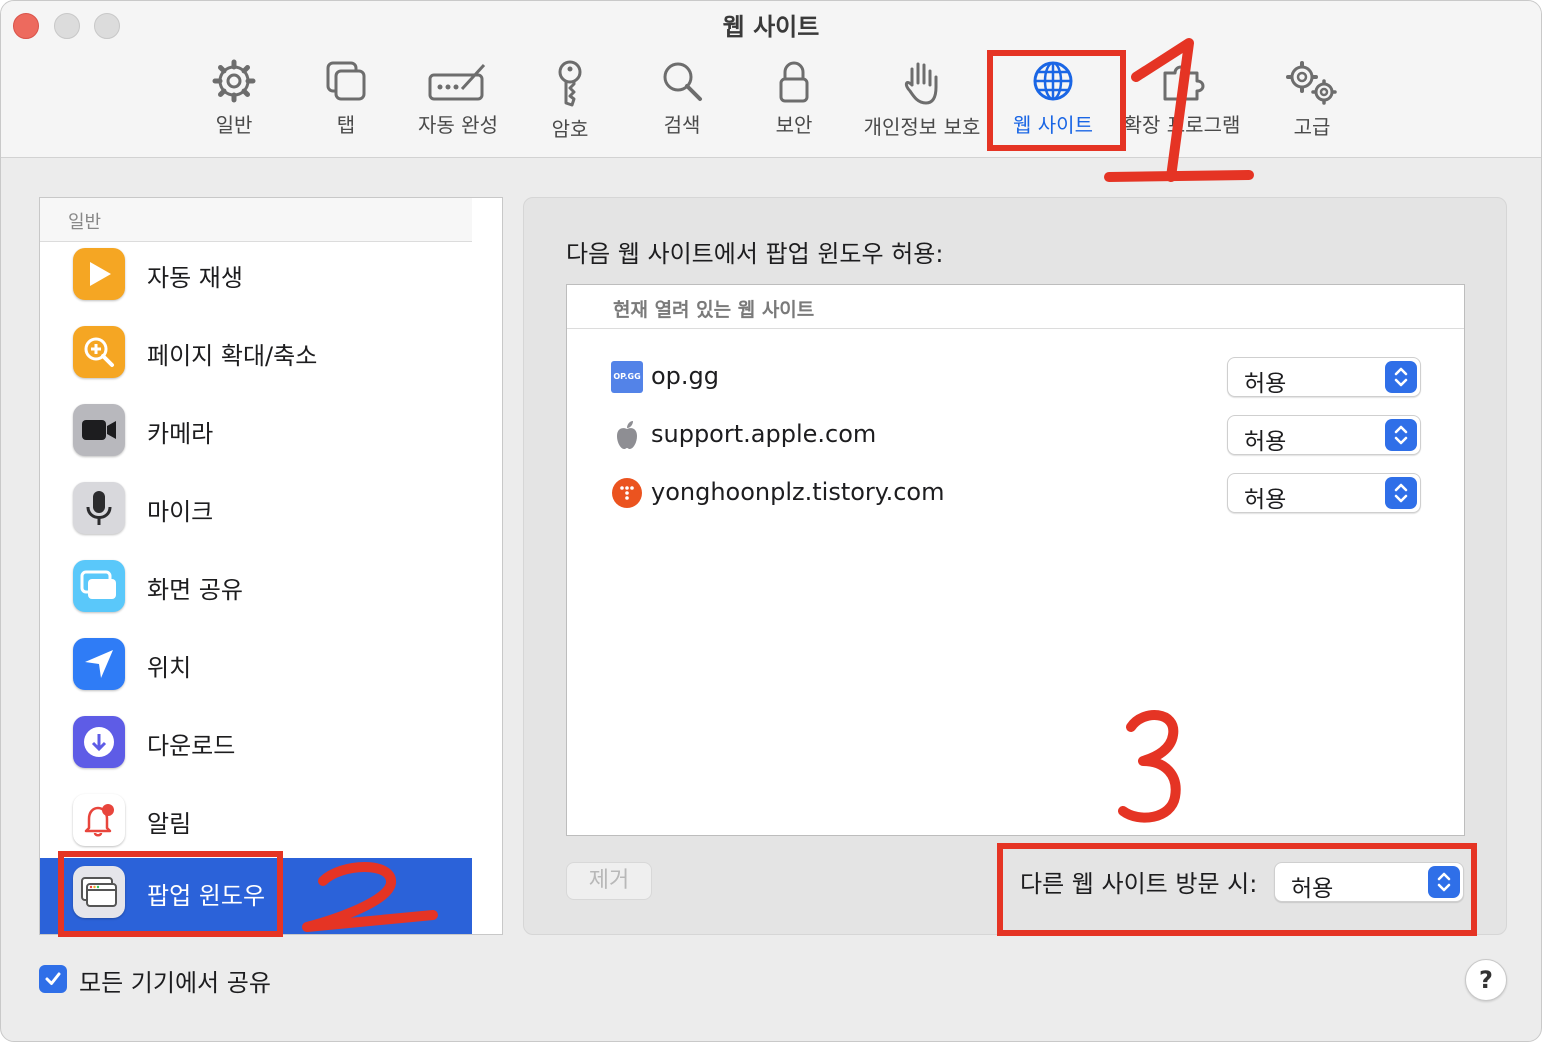 The height and width of the screenshot is (1042, 1542). I want to click on remove-button: 제거, so click(609, 881).